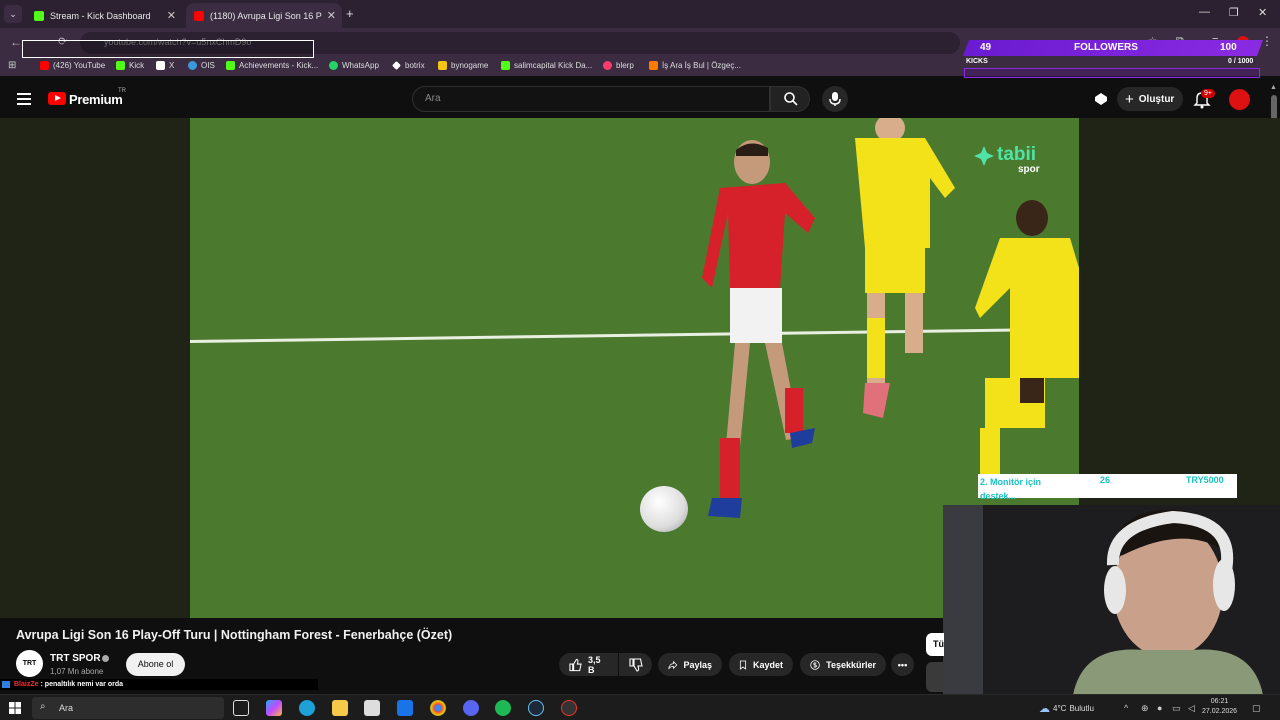 The image size is (1280, 720). What do you see at coordinates (274, 708) in the screenshot?
I see `copilot-icon` at bounding box center [274, 708].